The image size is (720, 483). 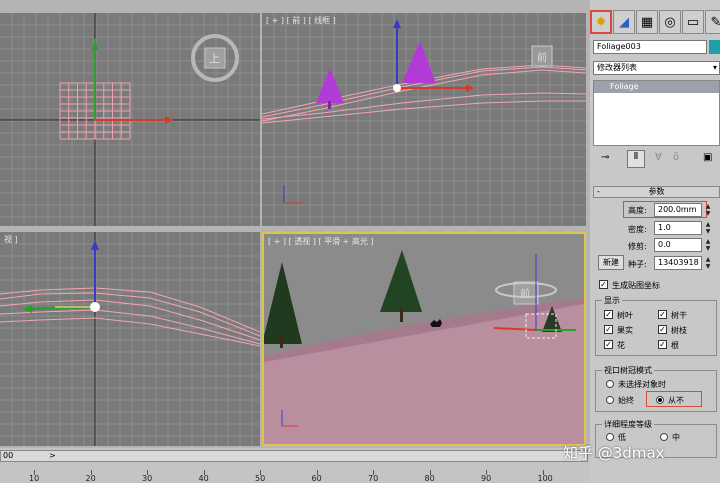 What do you see at coordinates (625, 315) in the screenshot?
I see `leaves-label: 树叶` at bounding box center [625, 315].